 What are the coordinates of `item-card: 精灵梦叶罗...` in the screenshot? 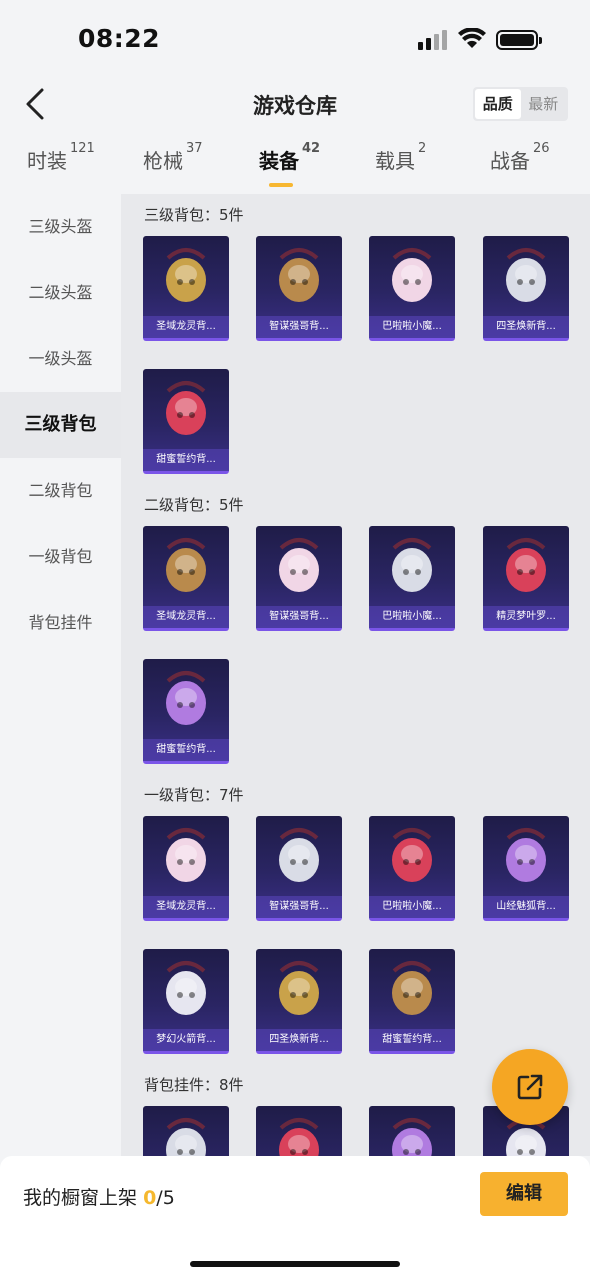 It's located at (526, 578).